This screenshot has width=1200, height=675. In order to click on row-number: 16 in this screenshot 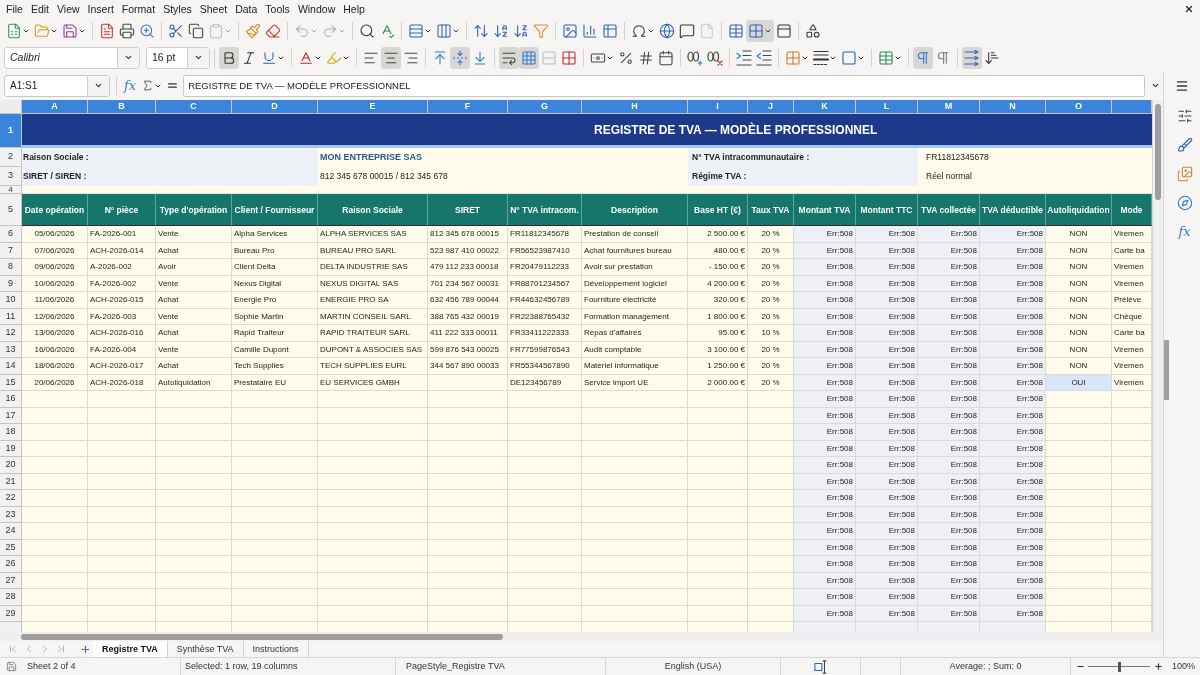, I will do `click(11, 399)`.